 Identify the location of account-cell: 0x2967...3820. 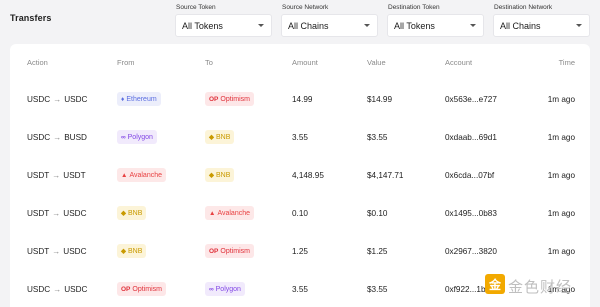
(471, 251).